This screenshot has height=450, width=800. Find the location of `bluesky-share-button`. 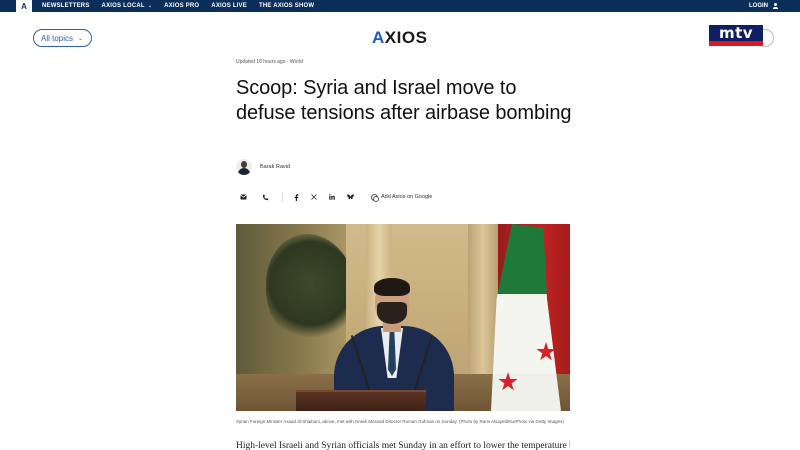

bluesky-share-button is located at coordinates (350, 197).